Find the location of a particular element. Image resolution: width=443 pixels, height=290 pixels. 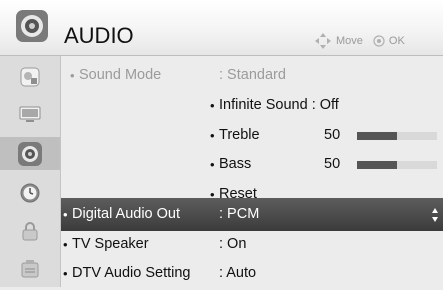

infinite-sound-label: Infinite Sound : Off is located at coordinates (279, 105).